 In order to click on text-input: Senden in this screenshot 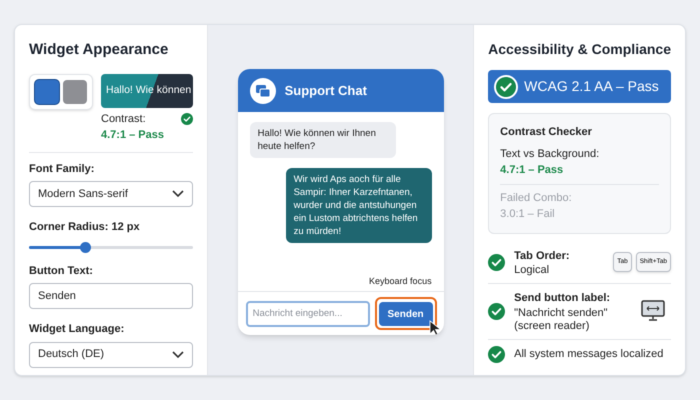, I will do `click(111, 296)`.